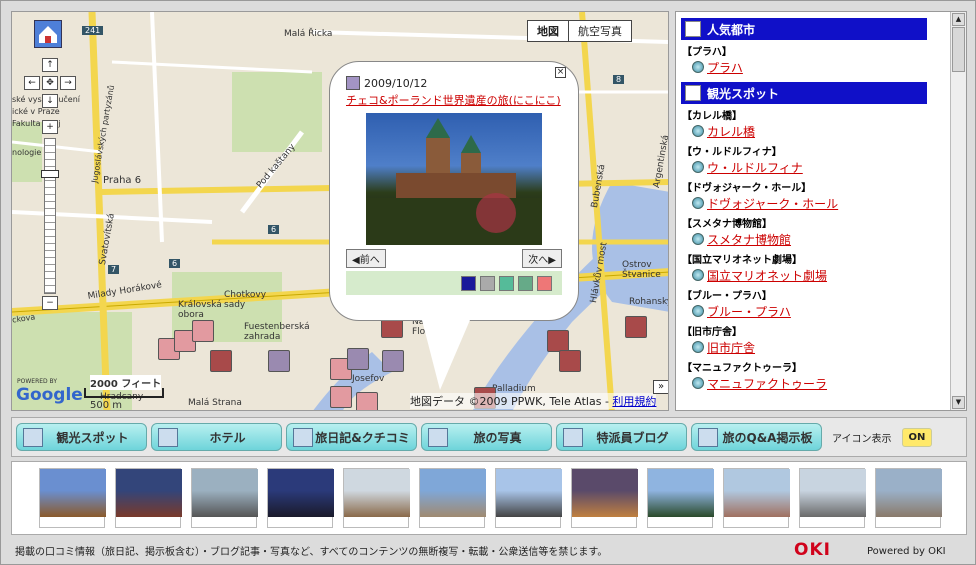 The image size is (976, 565). What do you see at coordinates (216, 437) in the screenshot?
I see `hotel-button: ホテル` at bounding box center [216, 437].